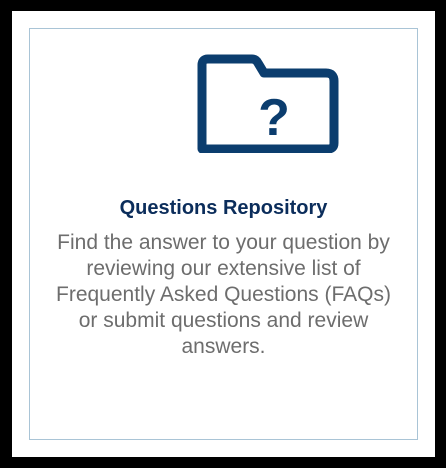  I want to click on card-title: Questions Repository, so click(223, 208).